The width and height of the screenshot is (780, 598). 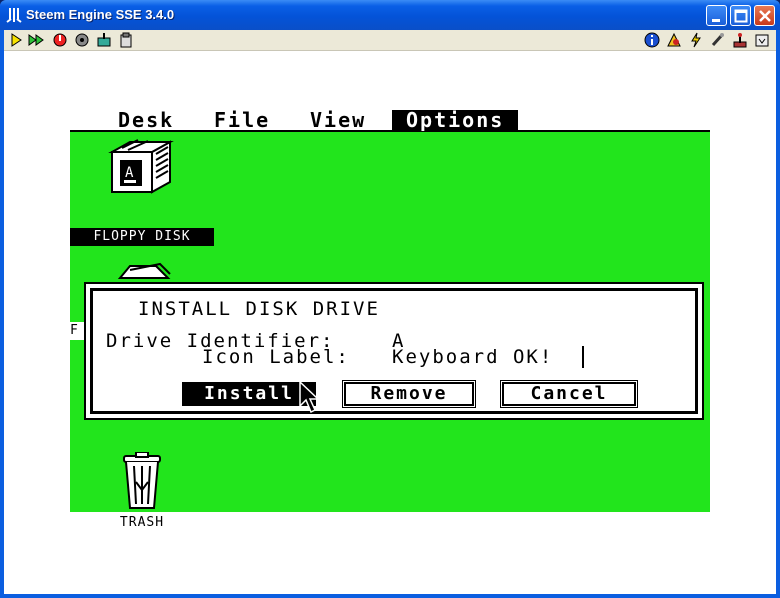 I want to click on maximize-button, so click(x=740, y=15).